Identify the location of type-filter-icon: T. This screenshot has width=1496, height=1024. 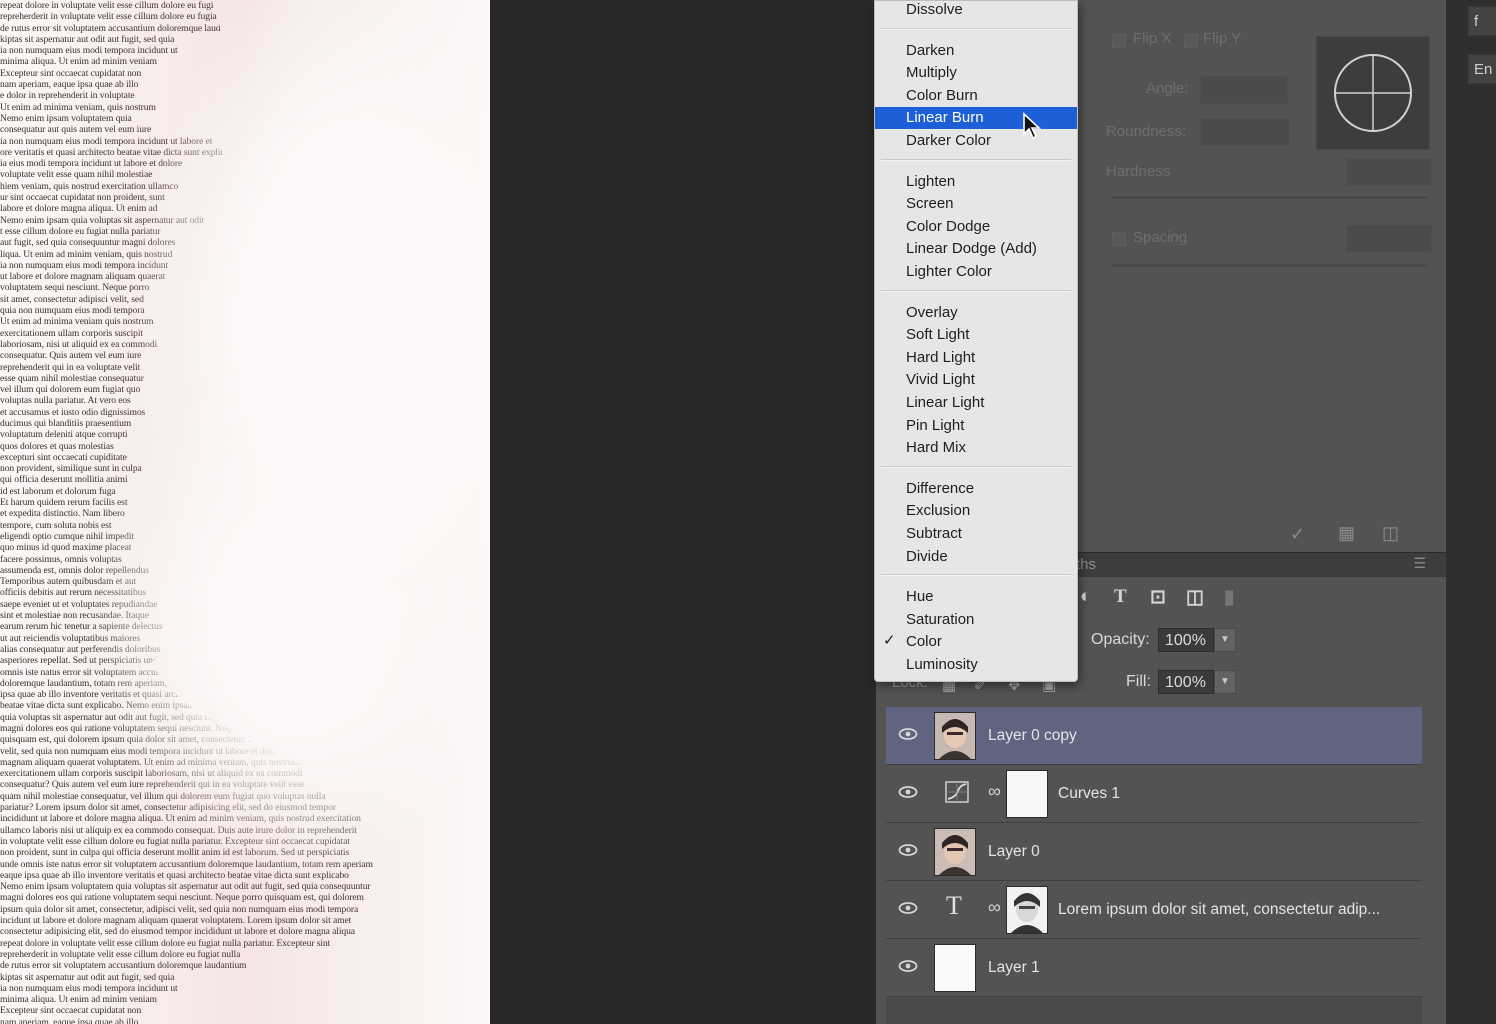
(1120, 597).